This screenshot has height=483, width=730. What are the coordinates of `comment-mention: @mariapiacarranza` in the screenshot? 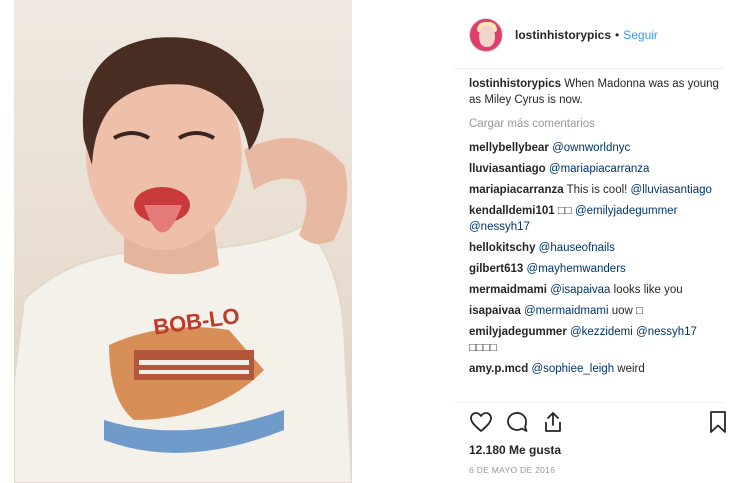 It's located at (599, 169).